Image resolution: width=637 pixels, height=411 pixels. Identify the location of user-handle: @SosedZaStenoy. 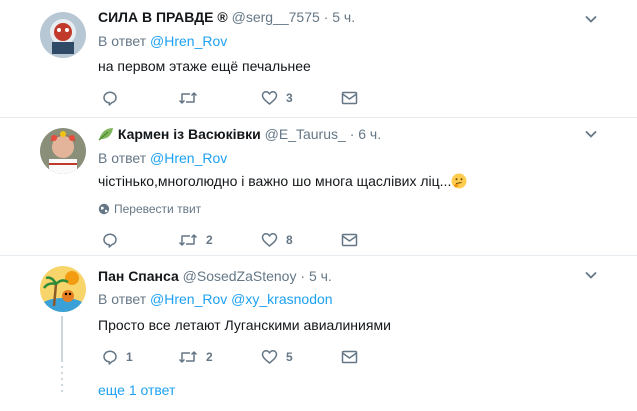
(240, 276).